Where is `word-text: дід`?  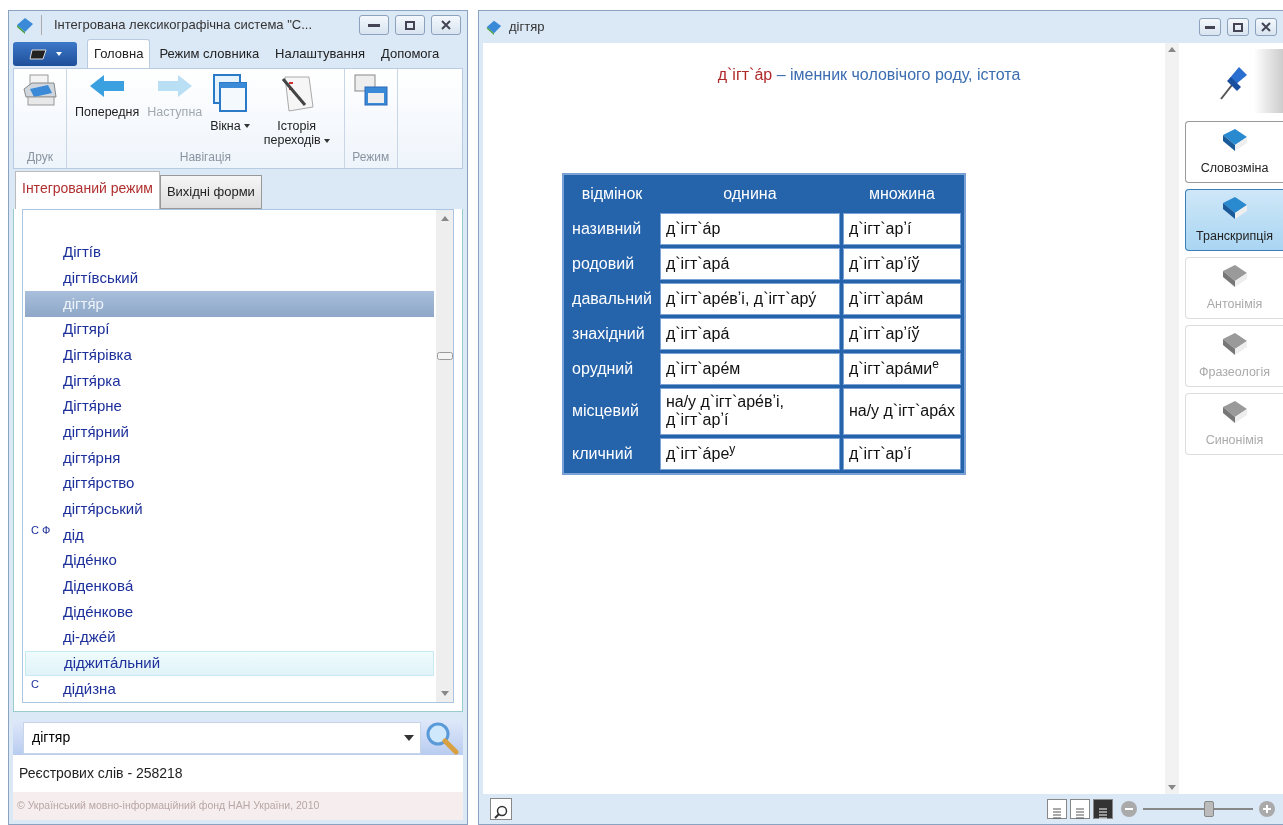
word-text: дід is located at coordinates (73, 534).